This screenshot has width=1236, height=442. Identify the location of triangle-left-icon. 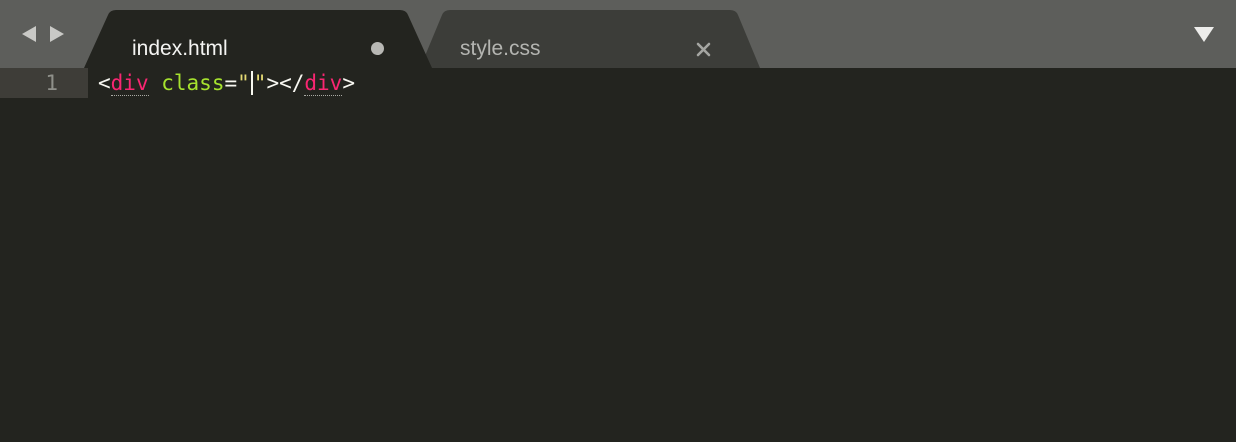
(29, 34).